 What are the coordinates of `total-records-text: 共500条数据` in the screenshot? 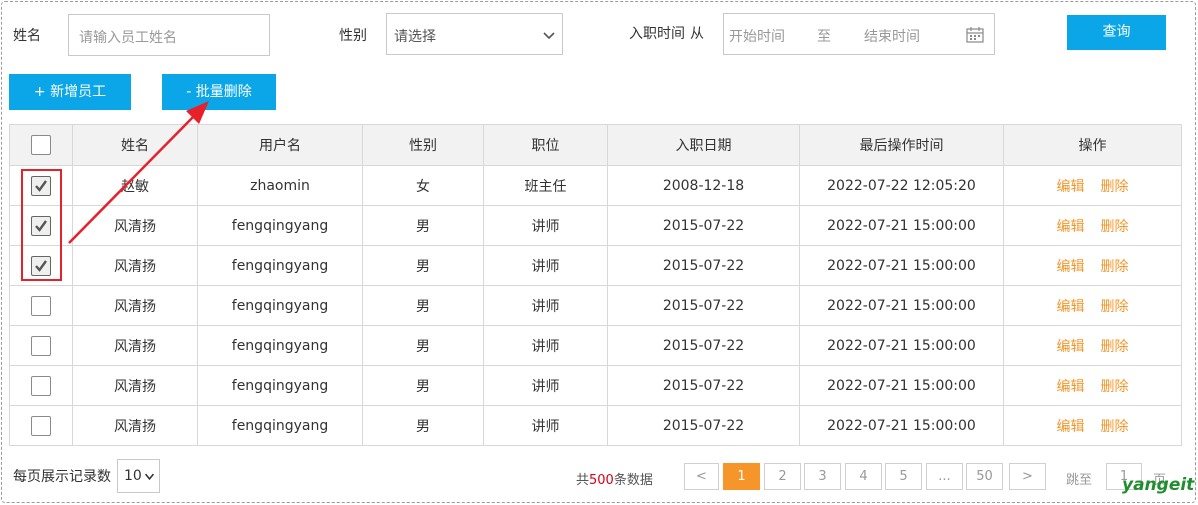 It's located at (614, 478).